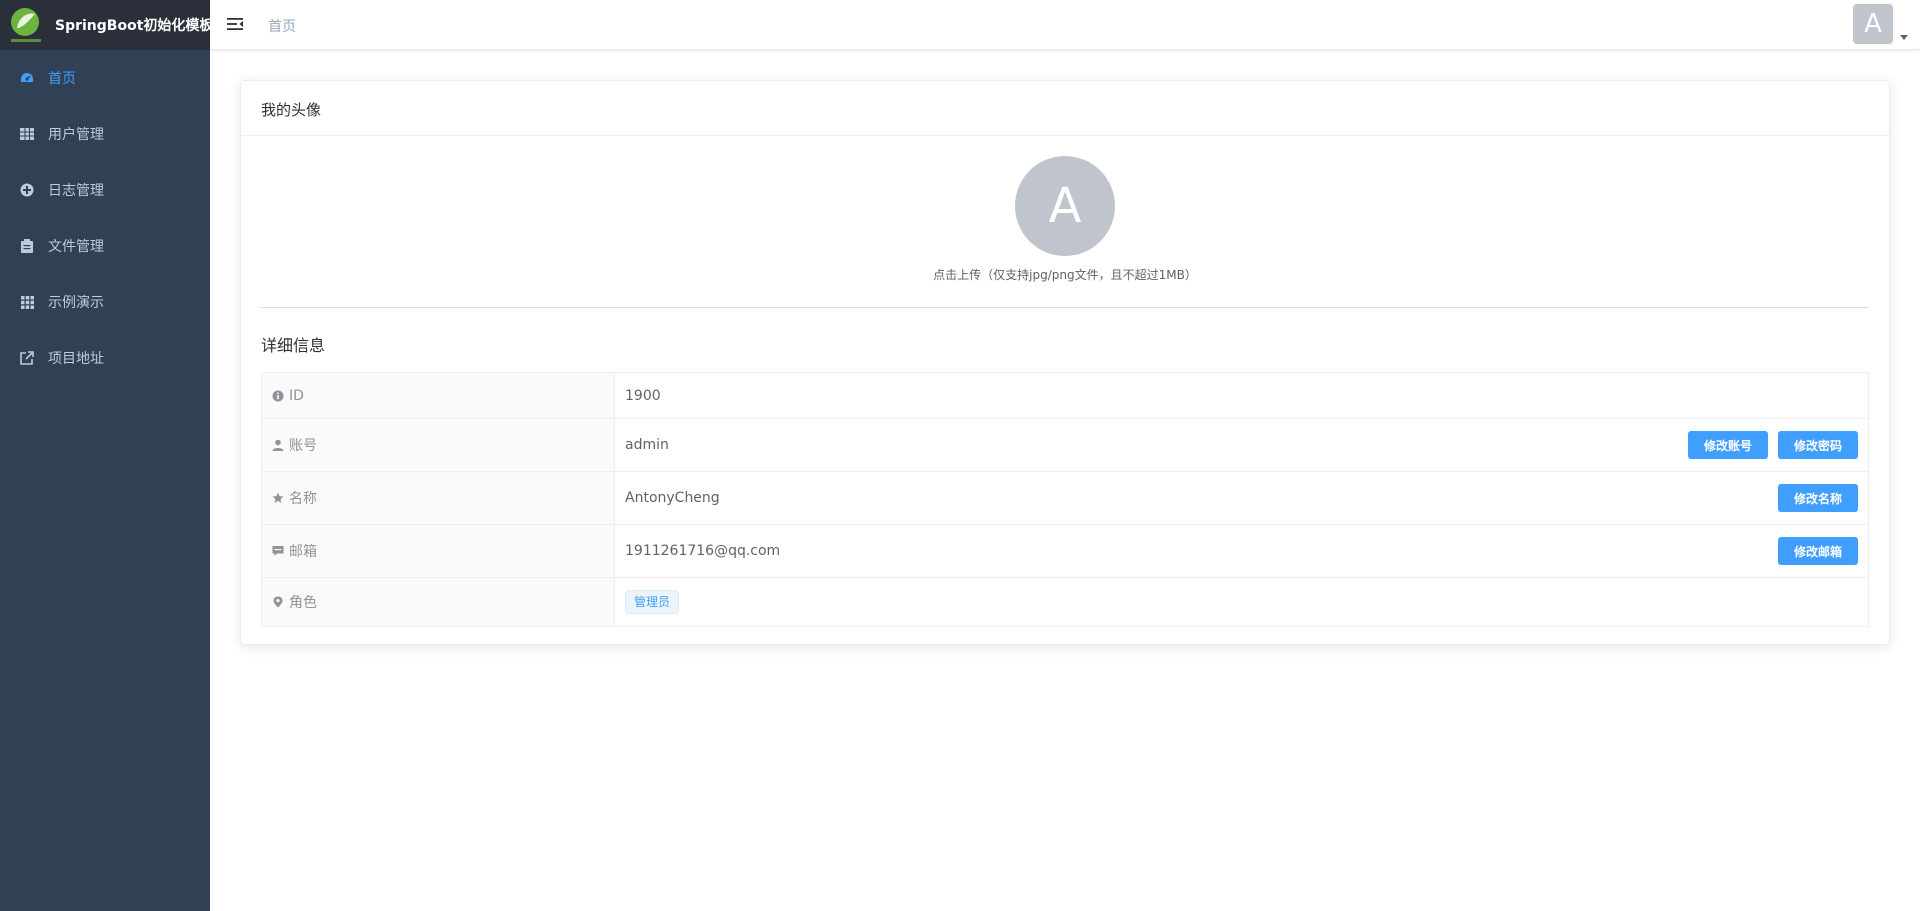 The image size is (1920, 911). I want to click on account-value: admin, so click(647, 445).